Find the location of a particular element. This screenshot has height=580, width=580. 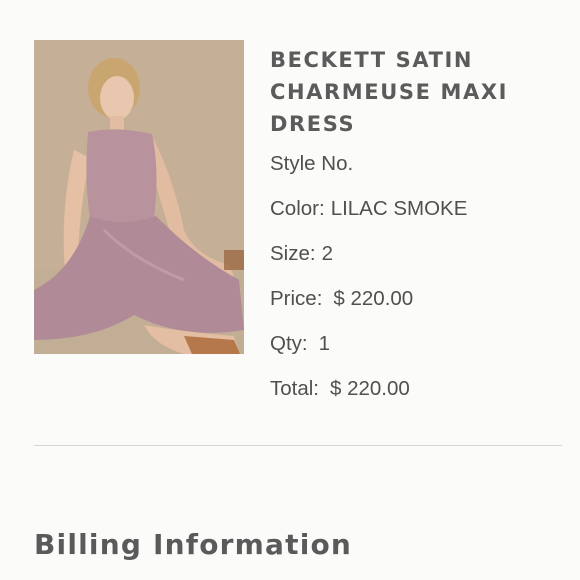

color-row: Color: LILAC SMOKE is located at coordinates (410, 208).